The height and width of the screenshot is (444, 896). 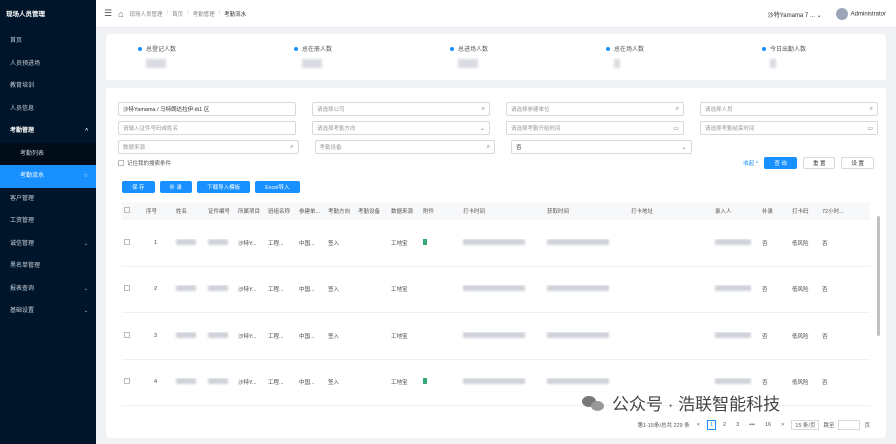 What do you see at coordinates (48, 86) in the screenshot?
I see `sidebar-item-training: 教育培训` at bounding box center [48, 86].